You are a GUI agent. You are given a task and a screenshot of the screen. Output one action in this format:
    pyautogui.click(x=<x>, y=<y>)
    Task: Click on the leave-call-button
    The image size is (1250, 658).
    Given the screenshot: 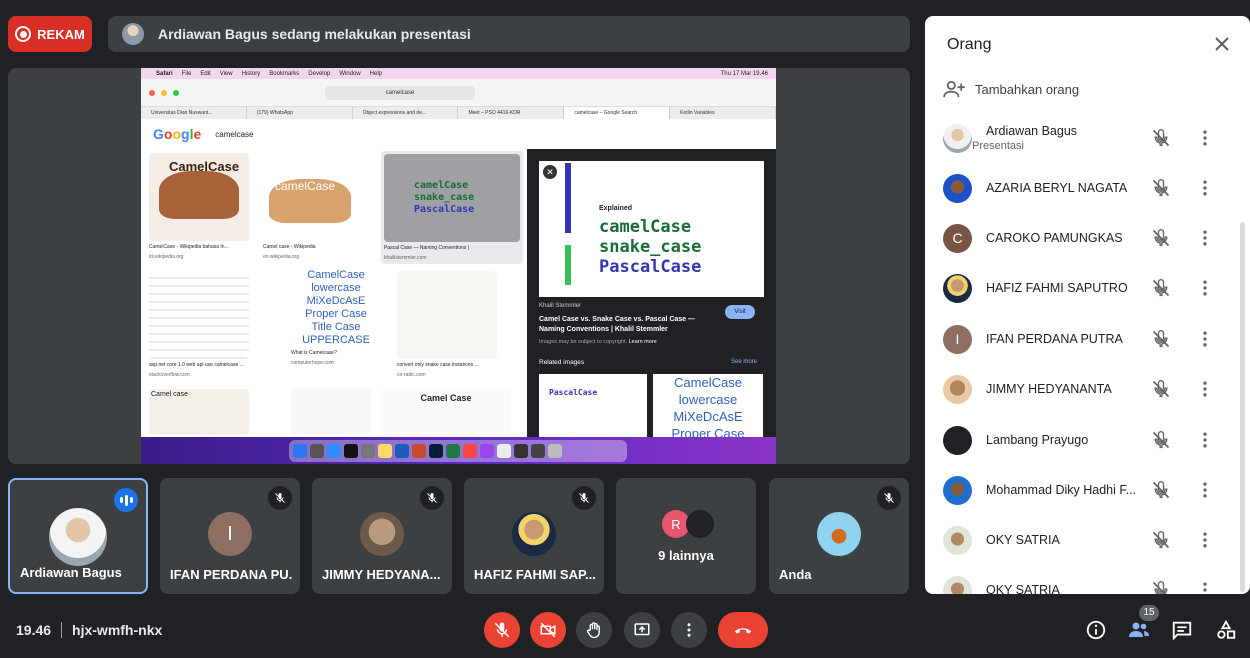 What is the action you would take?
    pyautogui.click(x=743, y=630)
    